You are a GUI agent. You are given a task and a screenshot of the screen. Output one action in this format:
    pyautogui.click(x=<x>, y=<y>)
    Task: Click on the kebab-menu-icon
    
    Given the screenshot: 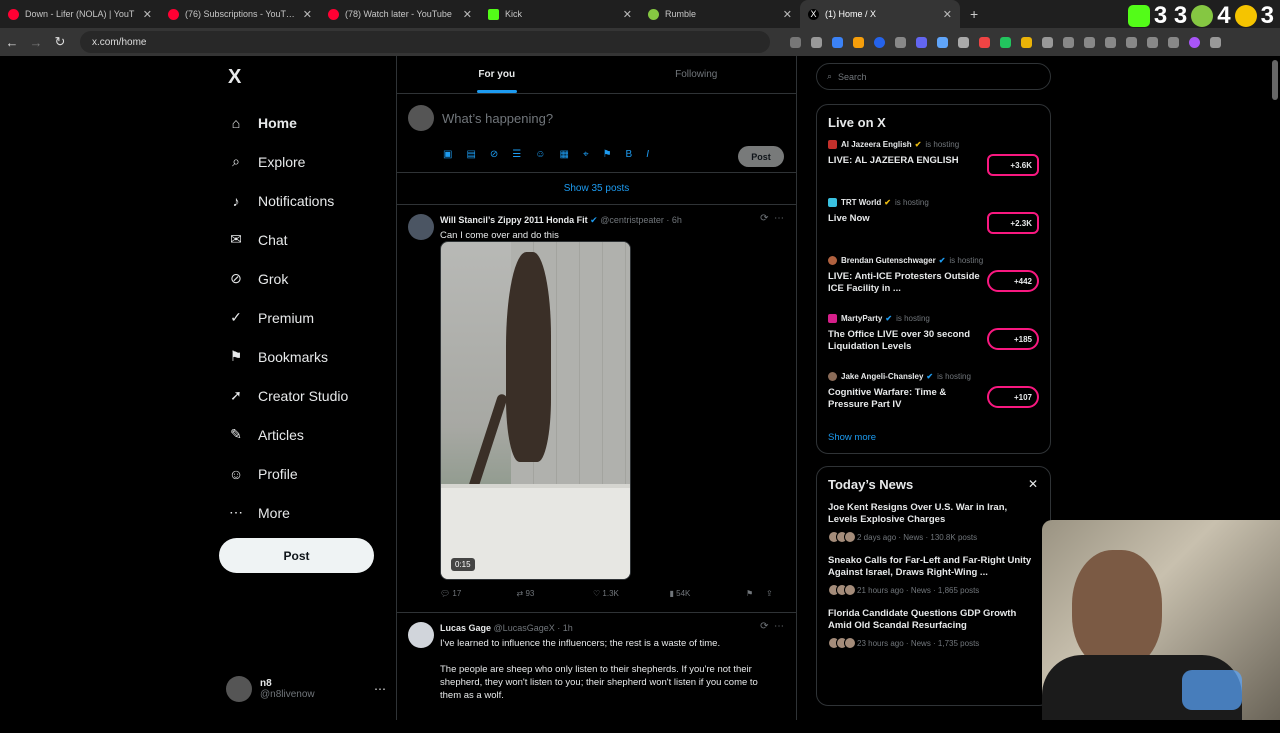 What is the action you would take?
    pyautogui.click(x=1215, y=42)
    